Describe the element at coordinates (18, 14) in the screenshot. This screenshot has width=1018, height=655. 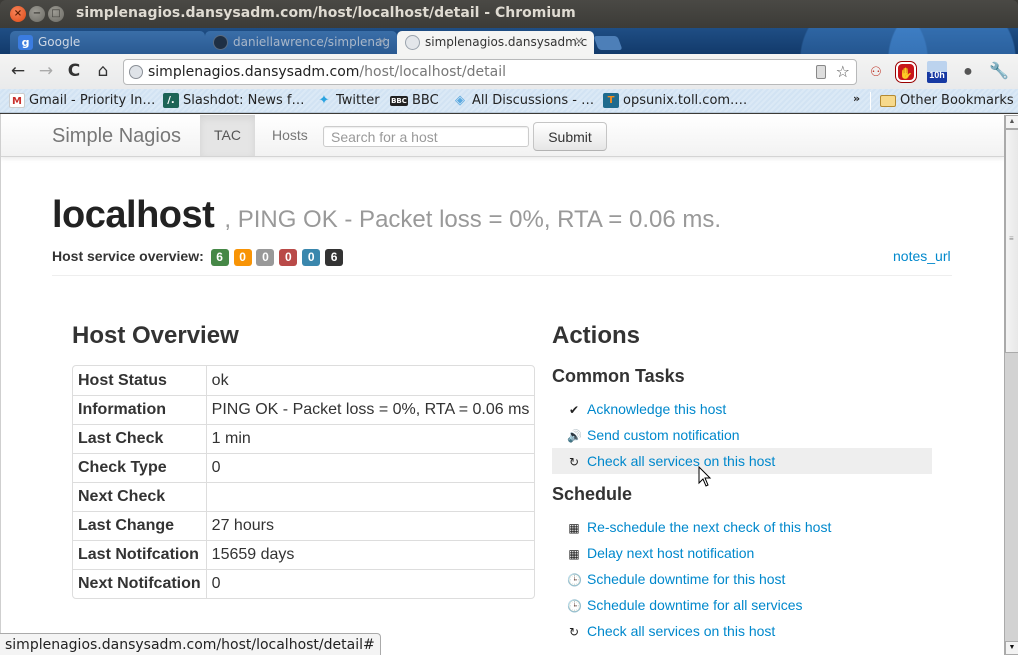
I see `window-close-button: ×` at that location.